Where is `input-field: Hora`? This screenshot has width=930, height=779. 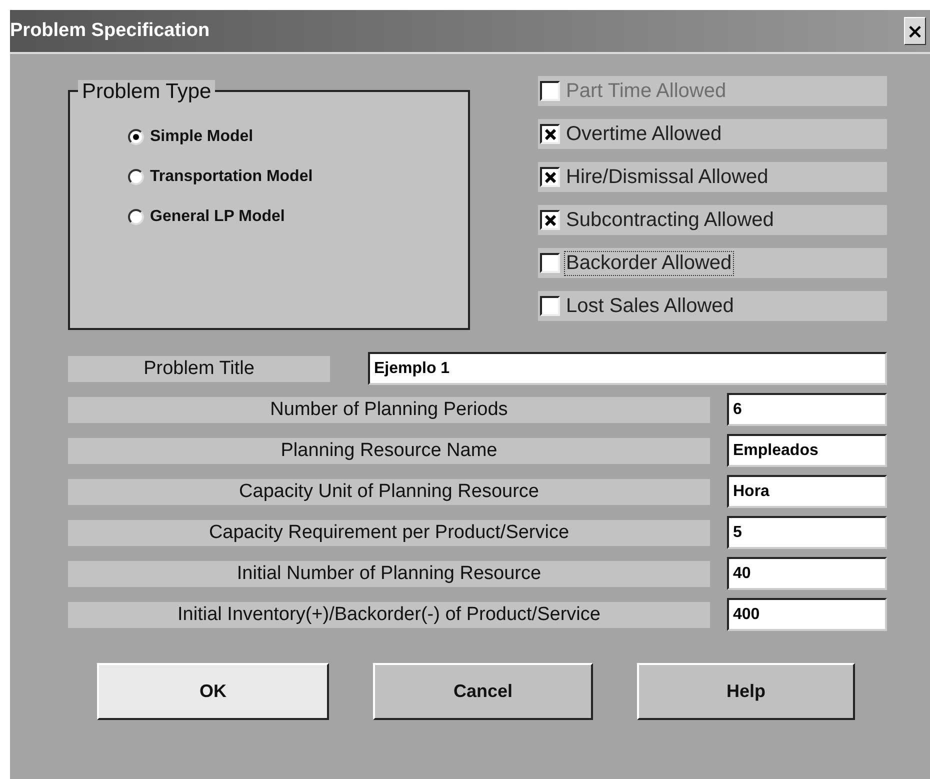 input-field: Hora is located at coordinates (807, 491).